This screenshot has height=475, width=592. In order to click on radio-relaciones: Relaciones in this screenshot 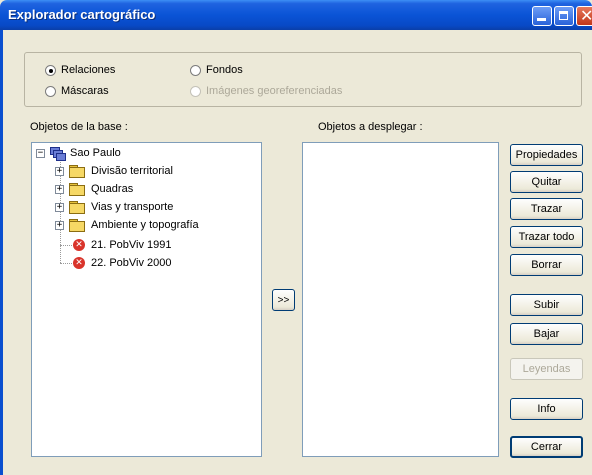, I will do `click(80, 70)`.